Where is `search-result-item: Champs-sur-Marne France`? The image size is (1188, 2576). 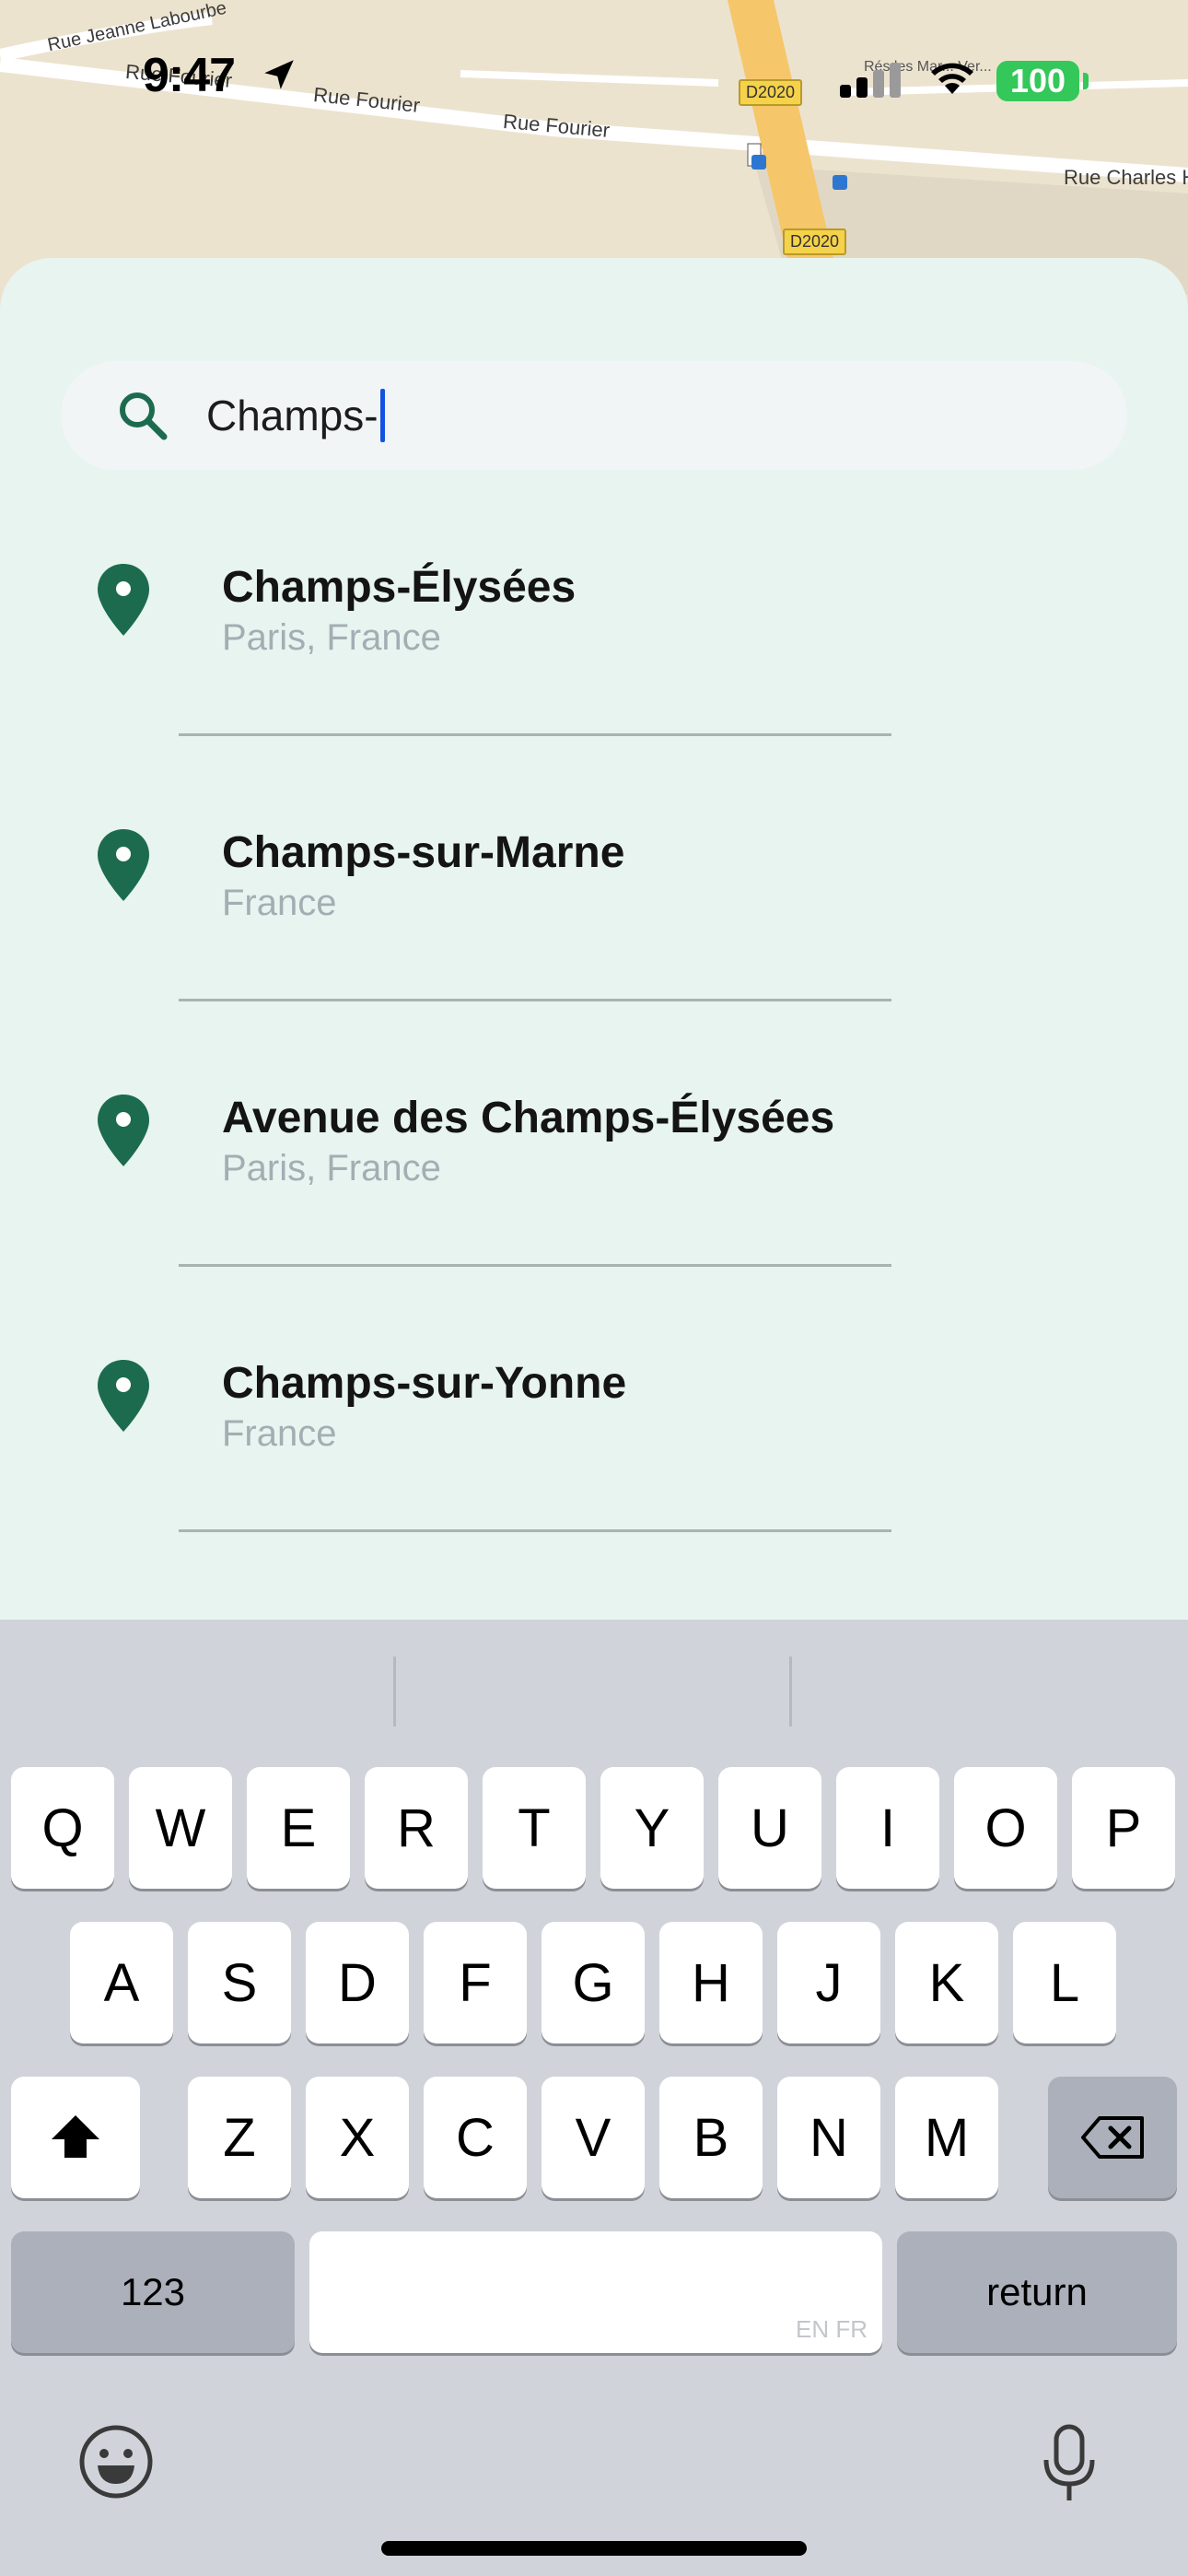 search-result-item: Champs-sur-Marne France is located at coordinates (594, 932).